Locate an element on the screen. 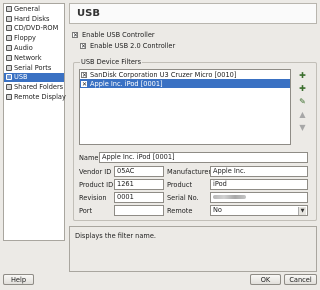 The image size is (320, 290). enable-usb-controller-checkbox: ✕ Enable USB Controller is located at coordinates (113, 35).